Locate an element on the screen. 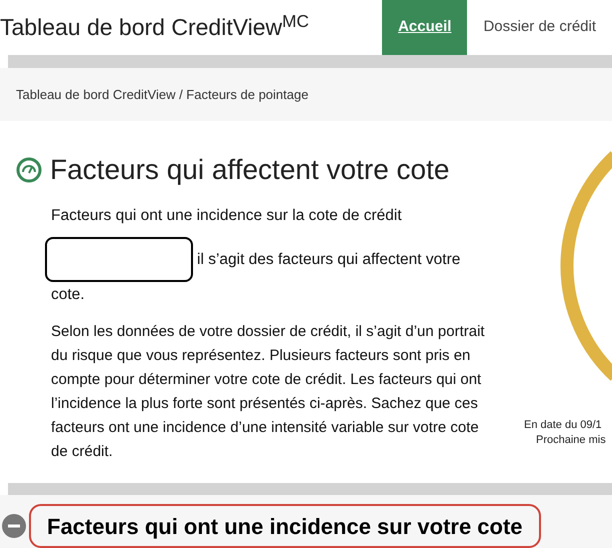 Image resolution: width=612 pixels, height=548 pixels. gauge-icon is located at coordinates (29, 170).